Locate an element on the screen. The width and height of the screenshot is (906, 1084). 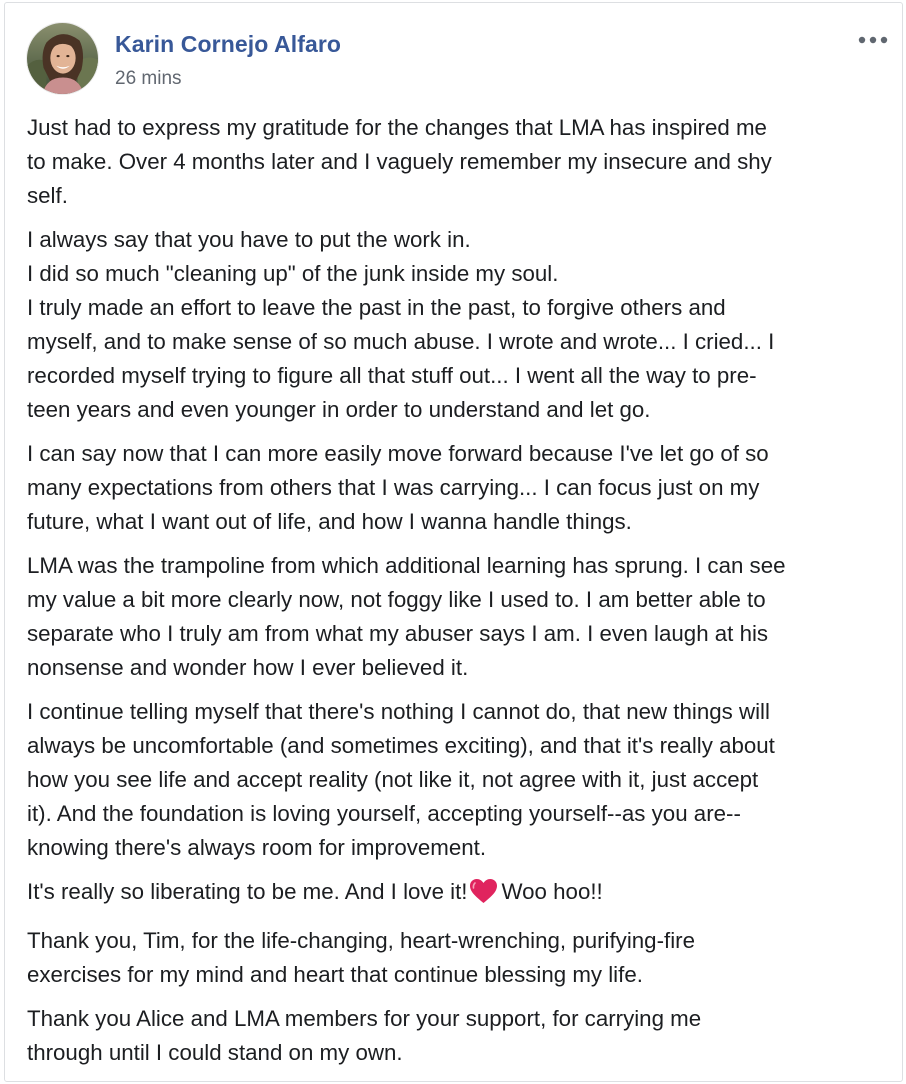
ellipsis-icon is located at coordinates (873, 40).